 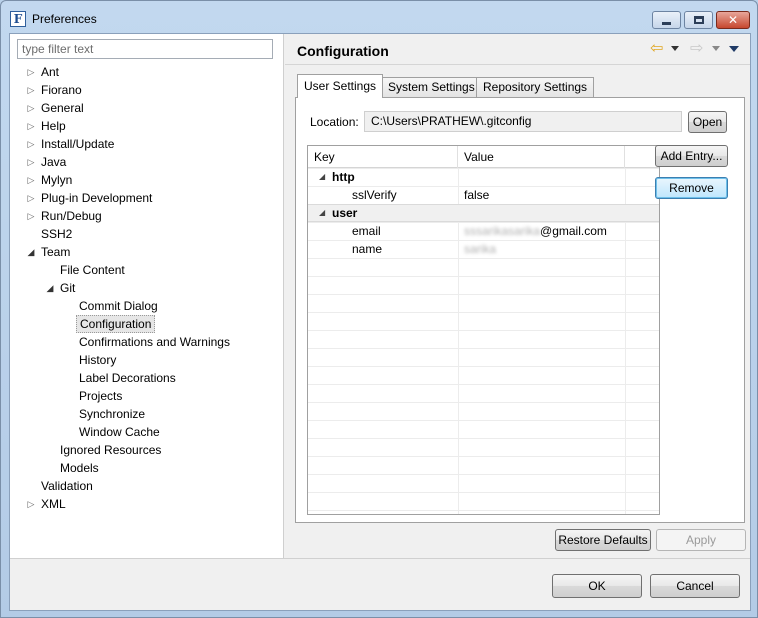 What do you see at coordinates (145, 486) in the screenshot?
I see `tree-item: Validation` at bounding box center [145, 486].